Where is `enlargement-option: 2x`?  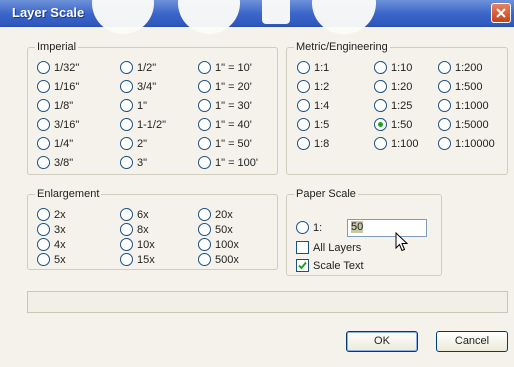
enlargement-option: 2x is located at coordinates (51, 214).